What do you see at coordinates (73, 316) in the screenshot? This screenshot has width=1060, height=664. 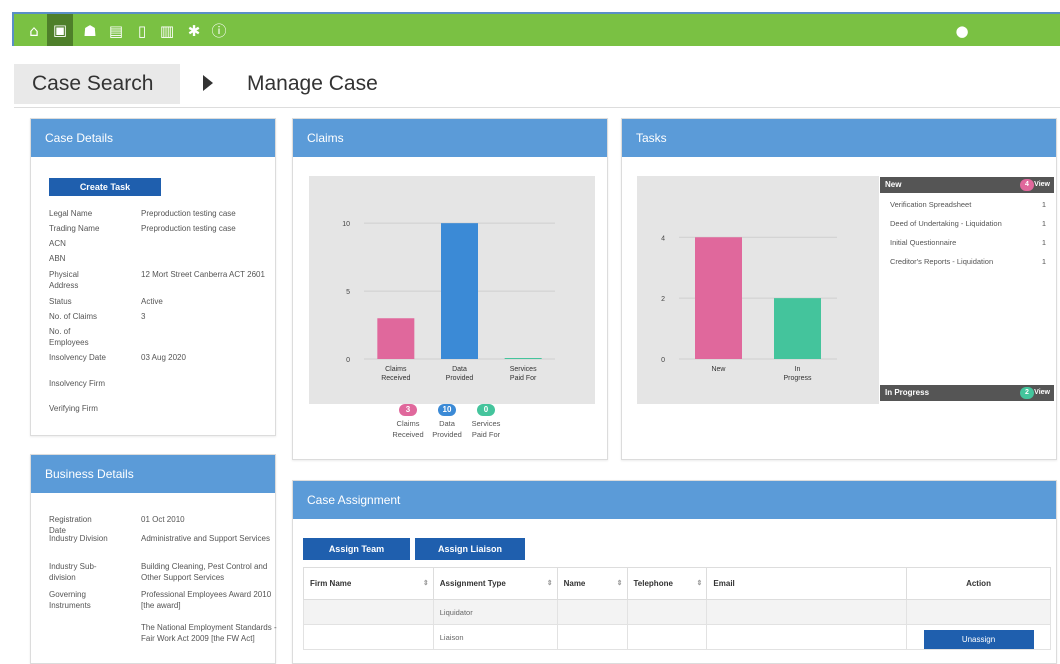 I see `case-detail-label: No. of Claims` at bounding box center [73, 316].